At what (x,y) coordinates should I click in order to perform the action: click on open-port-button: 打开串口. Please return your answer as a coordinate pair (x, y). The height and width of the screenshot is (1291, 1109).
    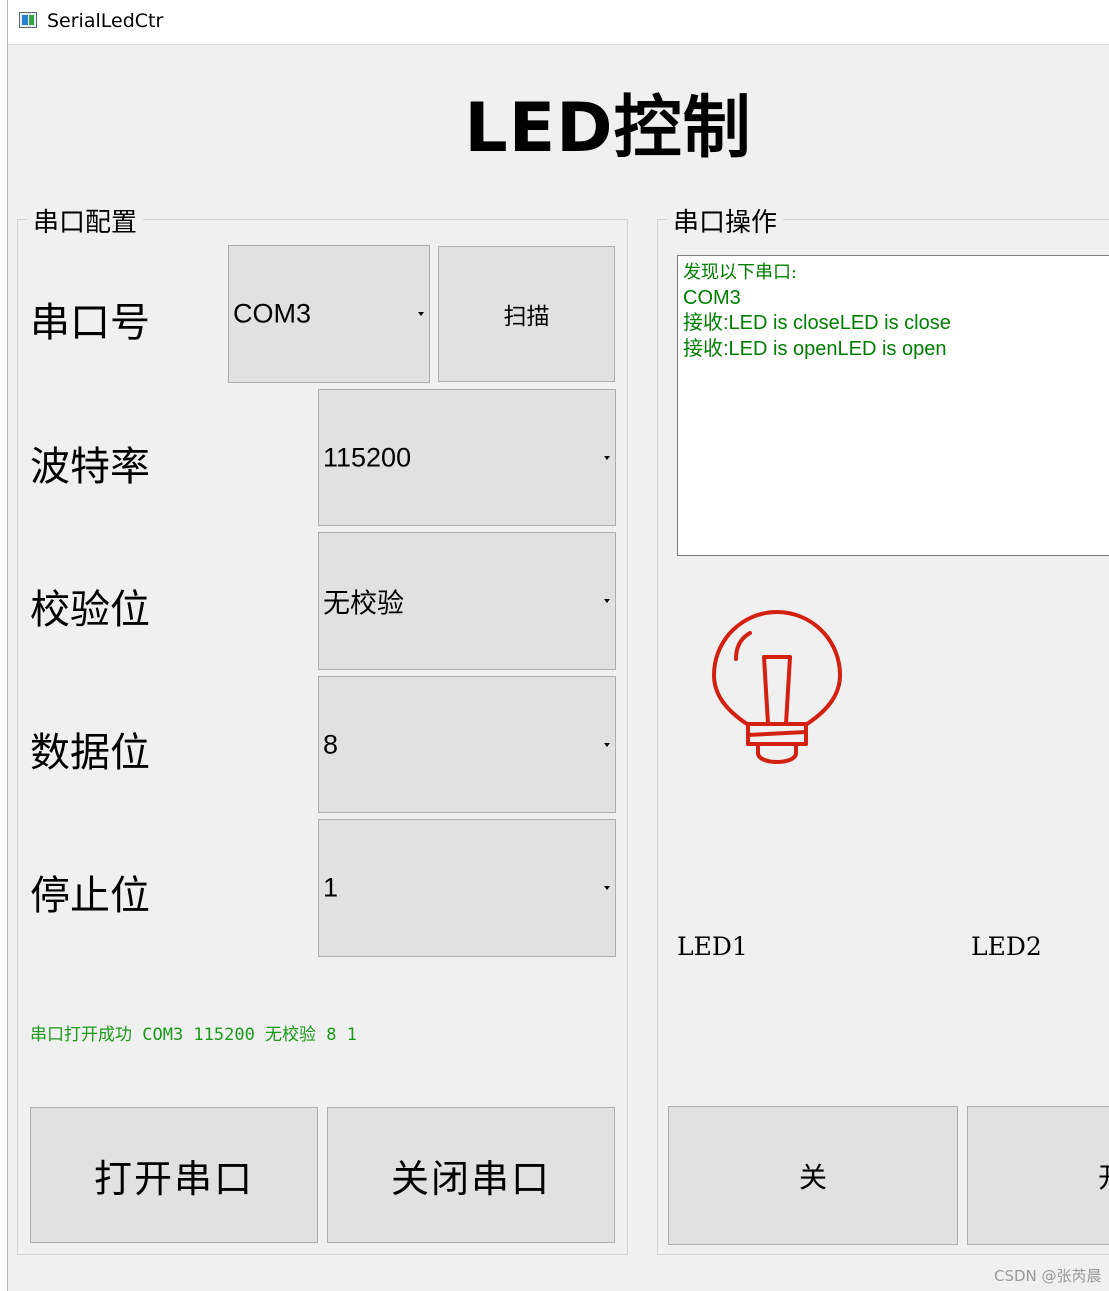
    Looking at the image, I should click on (174, 1175).